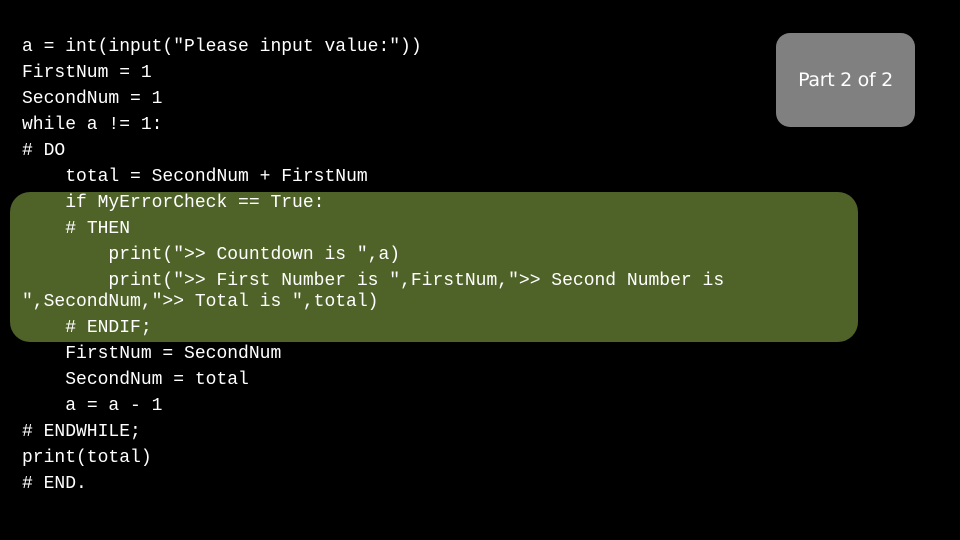  What do you see at coordinates (135, 380) in the screenshot?
I see `code-line: SecondNum = total` at bounding box center [135, 380].